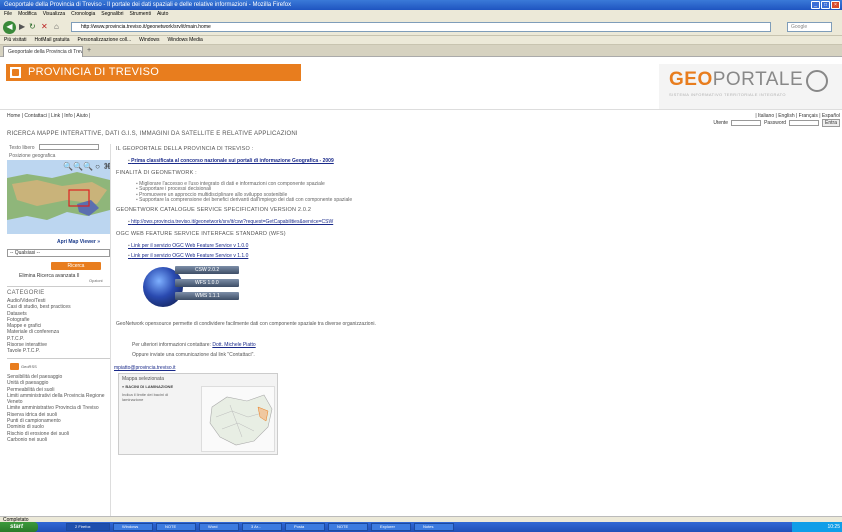 The height and width of the screenshot is (532, 842). What do you see at coordinates (78, 166) in the screenshot?
I see `zoom-out-icon: 🔍` at bounding box center [78, 166].